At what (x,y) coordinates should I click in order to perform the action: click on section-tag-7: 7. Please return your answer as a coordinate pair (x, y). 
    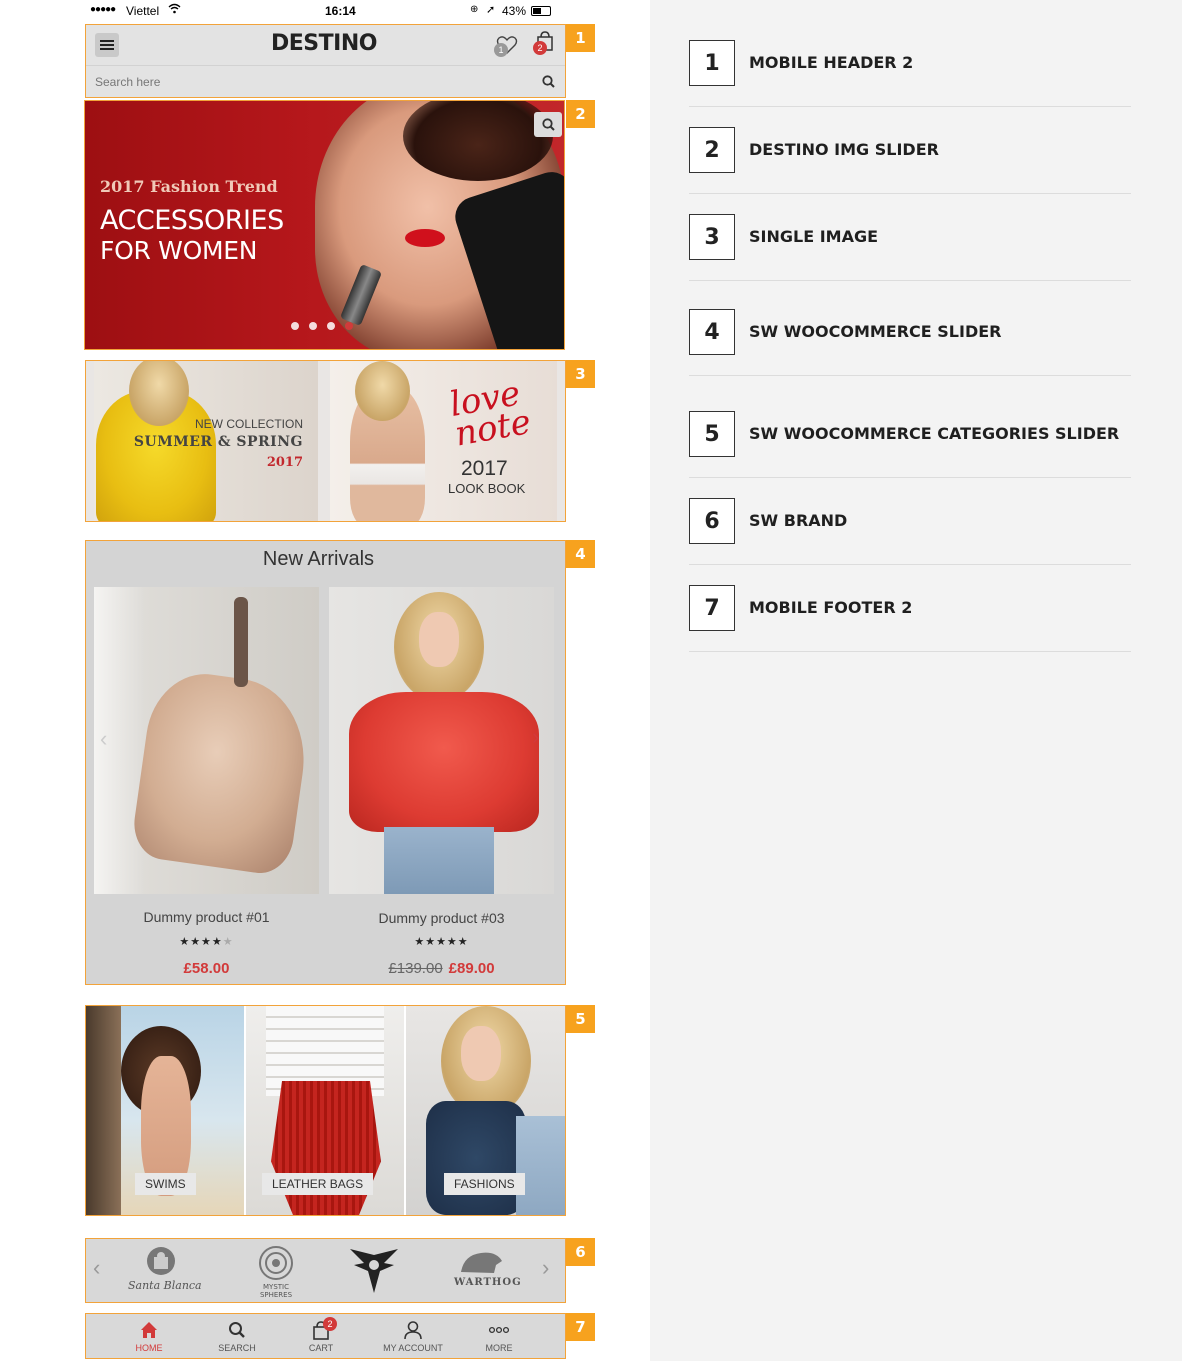
    Looking at the image, I should click on (580, 1327).